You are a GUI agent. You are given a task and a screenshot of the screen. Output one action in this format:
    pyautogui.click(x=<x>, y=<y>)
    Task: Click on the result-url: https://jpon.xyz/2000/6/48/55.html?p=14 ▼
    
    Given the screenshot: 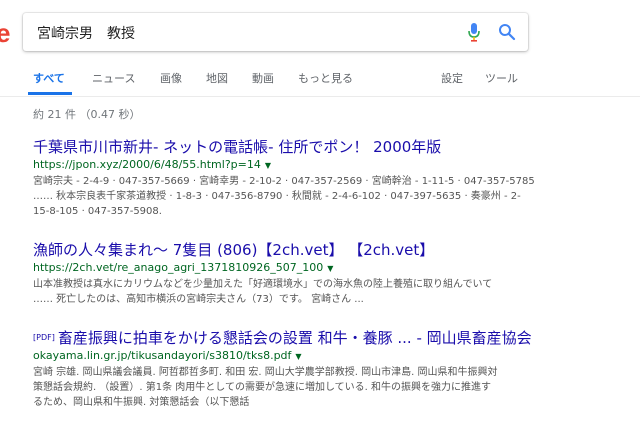 What is the action you would take?
    pyautogui.click(x=323, y=165)
    